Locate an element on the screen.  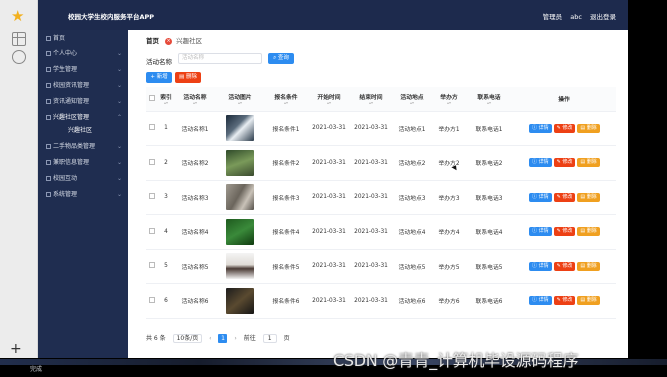
close-icon: × is located at coordinates (169, 41).